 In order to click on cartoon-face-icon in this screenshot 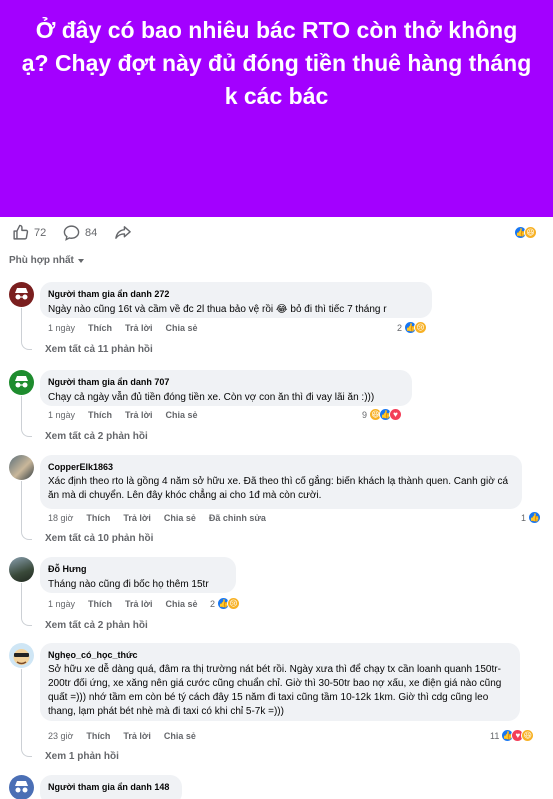, I will do `click(21, 657)`.